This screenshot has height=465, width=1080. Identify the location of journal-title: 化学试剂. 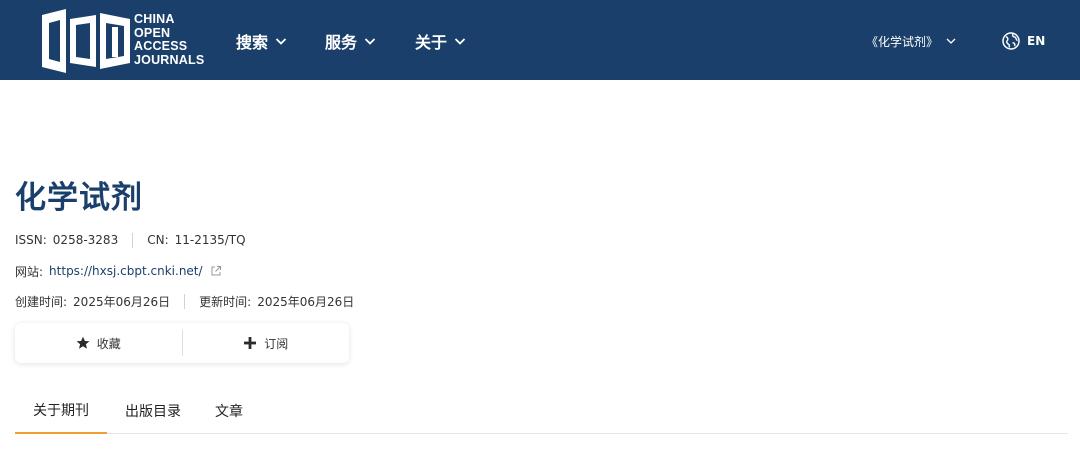
(79, 198).